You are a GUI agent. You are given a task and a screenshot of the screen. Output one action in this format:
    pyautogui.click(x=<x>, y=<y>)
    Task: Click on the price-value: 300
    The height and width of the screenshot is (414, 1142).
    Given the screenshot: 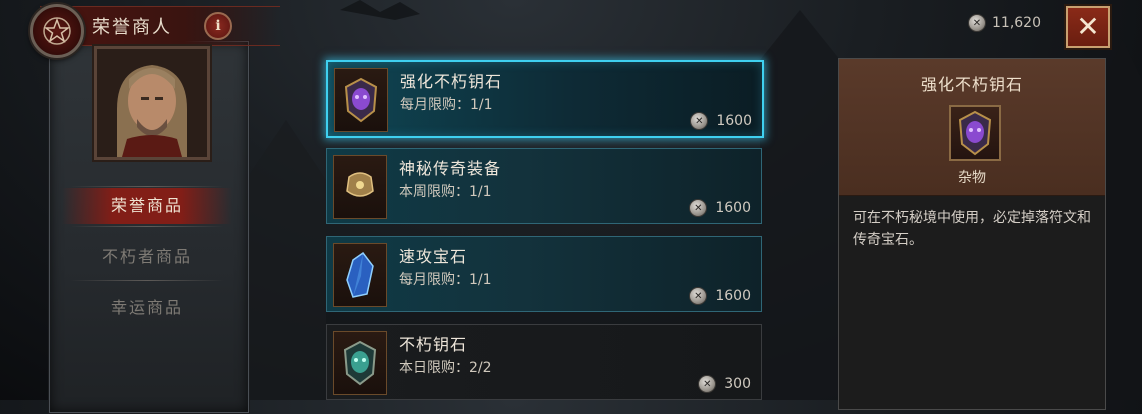 What is the action you would take?
    pyautogui.click(x=737, y=384)
    